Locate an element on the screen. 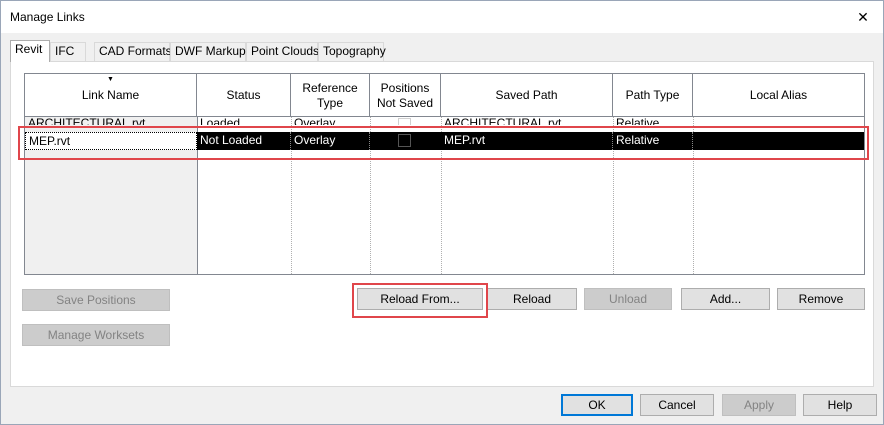  help-button: Help is located at coordinates (840, 405).